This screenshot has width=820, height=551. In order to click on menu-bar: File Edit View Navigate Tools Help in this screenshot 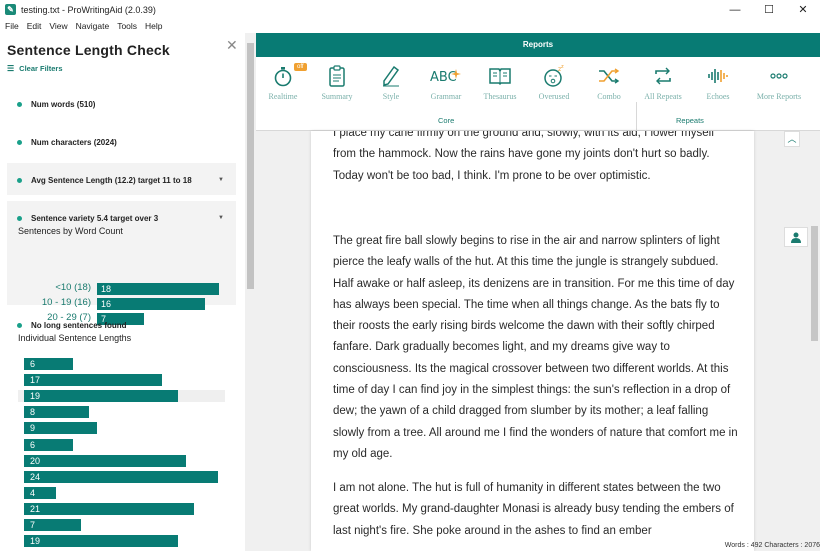, I will do `click(410, 26)`.